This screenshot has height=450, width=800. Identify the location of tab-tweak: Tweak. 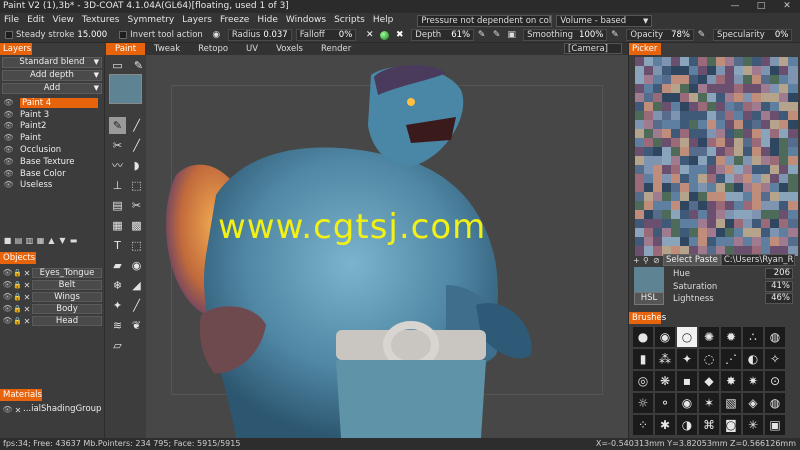
(167, 49).